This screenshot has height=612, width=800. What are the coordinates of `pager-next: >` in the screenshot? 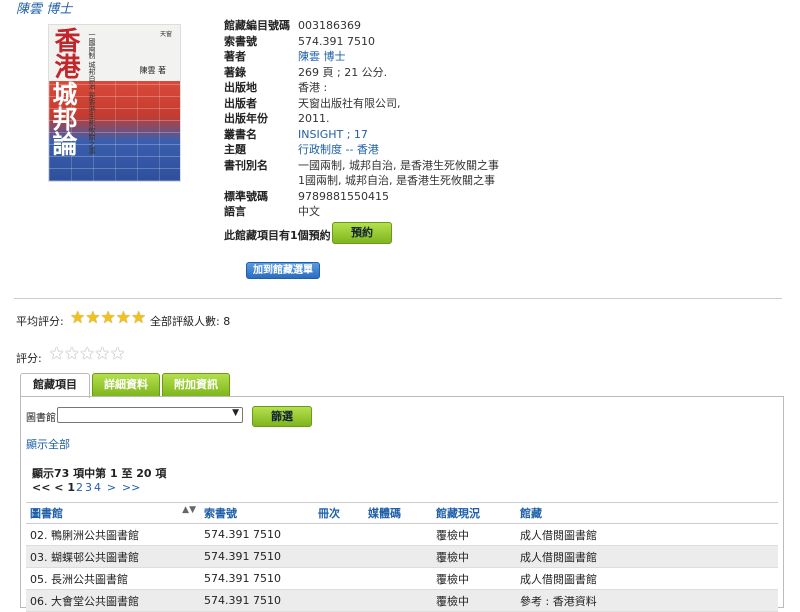 It's located at (111, 487).